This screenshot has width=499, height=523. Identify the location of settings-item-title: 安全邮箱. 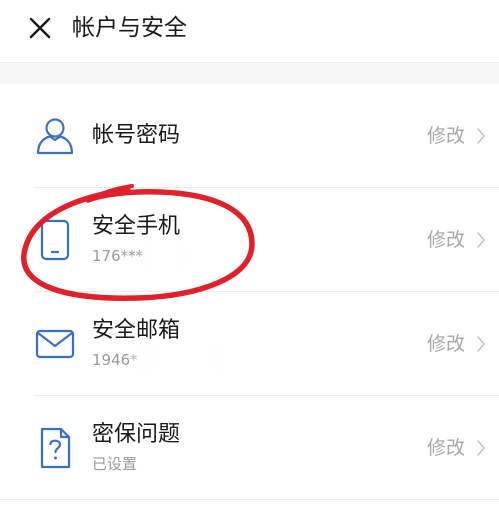
(136, 330).